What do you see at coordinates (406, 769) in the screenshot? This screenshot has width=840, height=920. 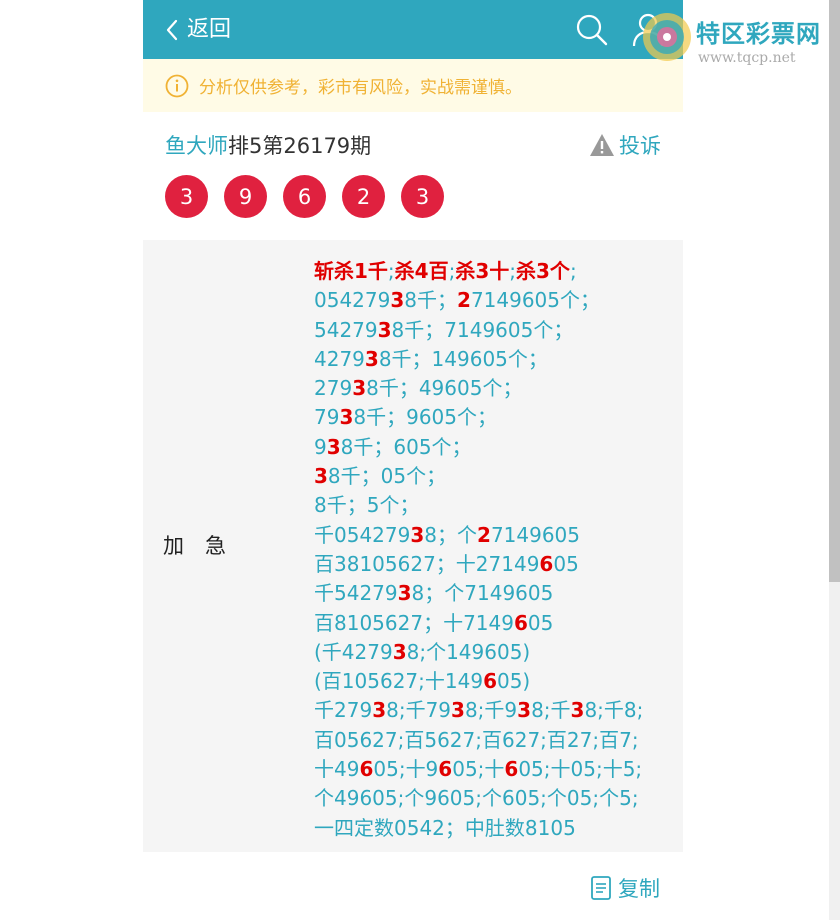 I see `line-text: 05;十9` at bounding box center [406, 769].